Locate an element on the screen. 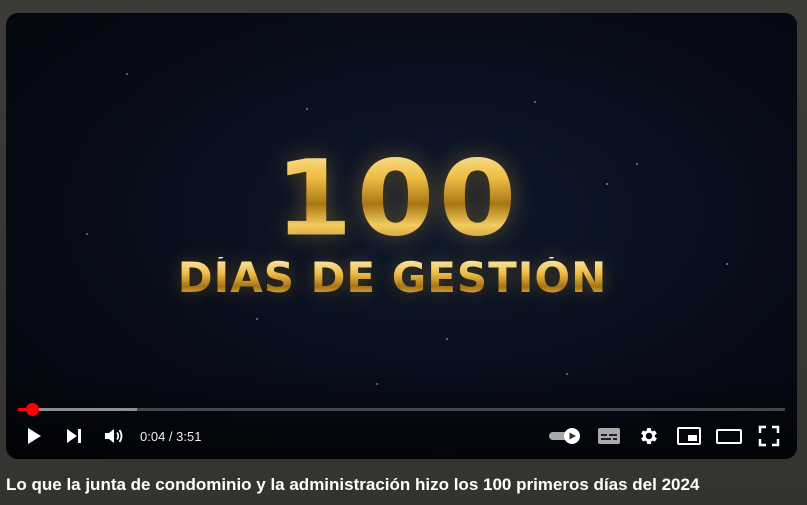  settings-button is located at coordinates (649, 436).